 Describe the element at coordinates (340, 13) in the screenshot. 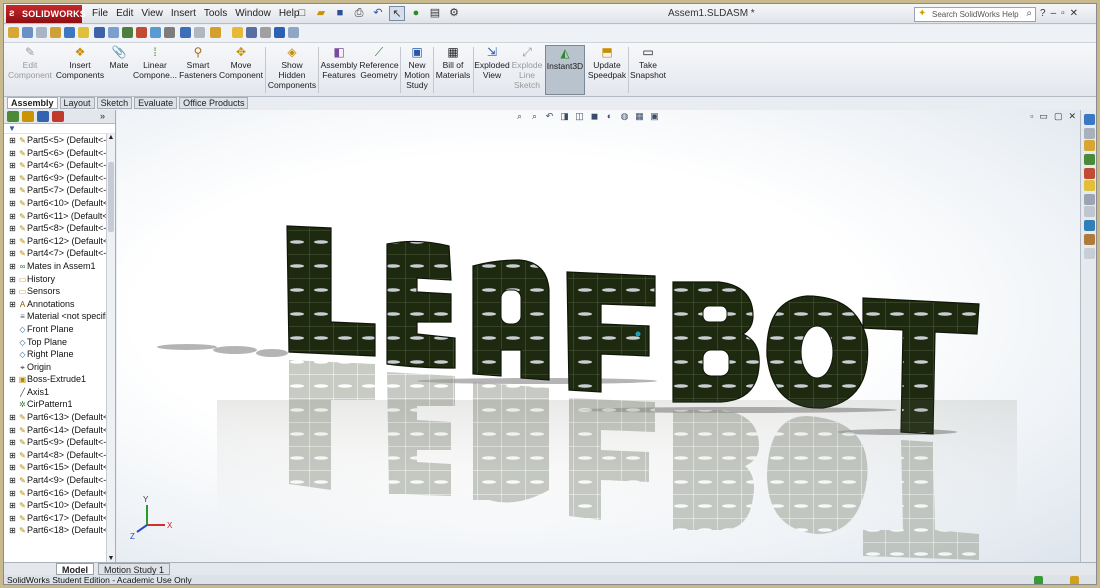

I see `save-icon: ■` at that location.